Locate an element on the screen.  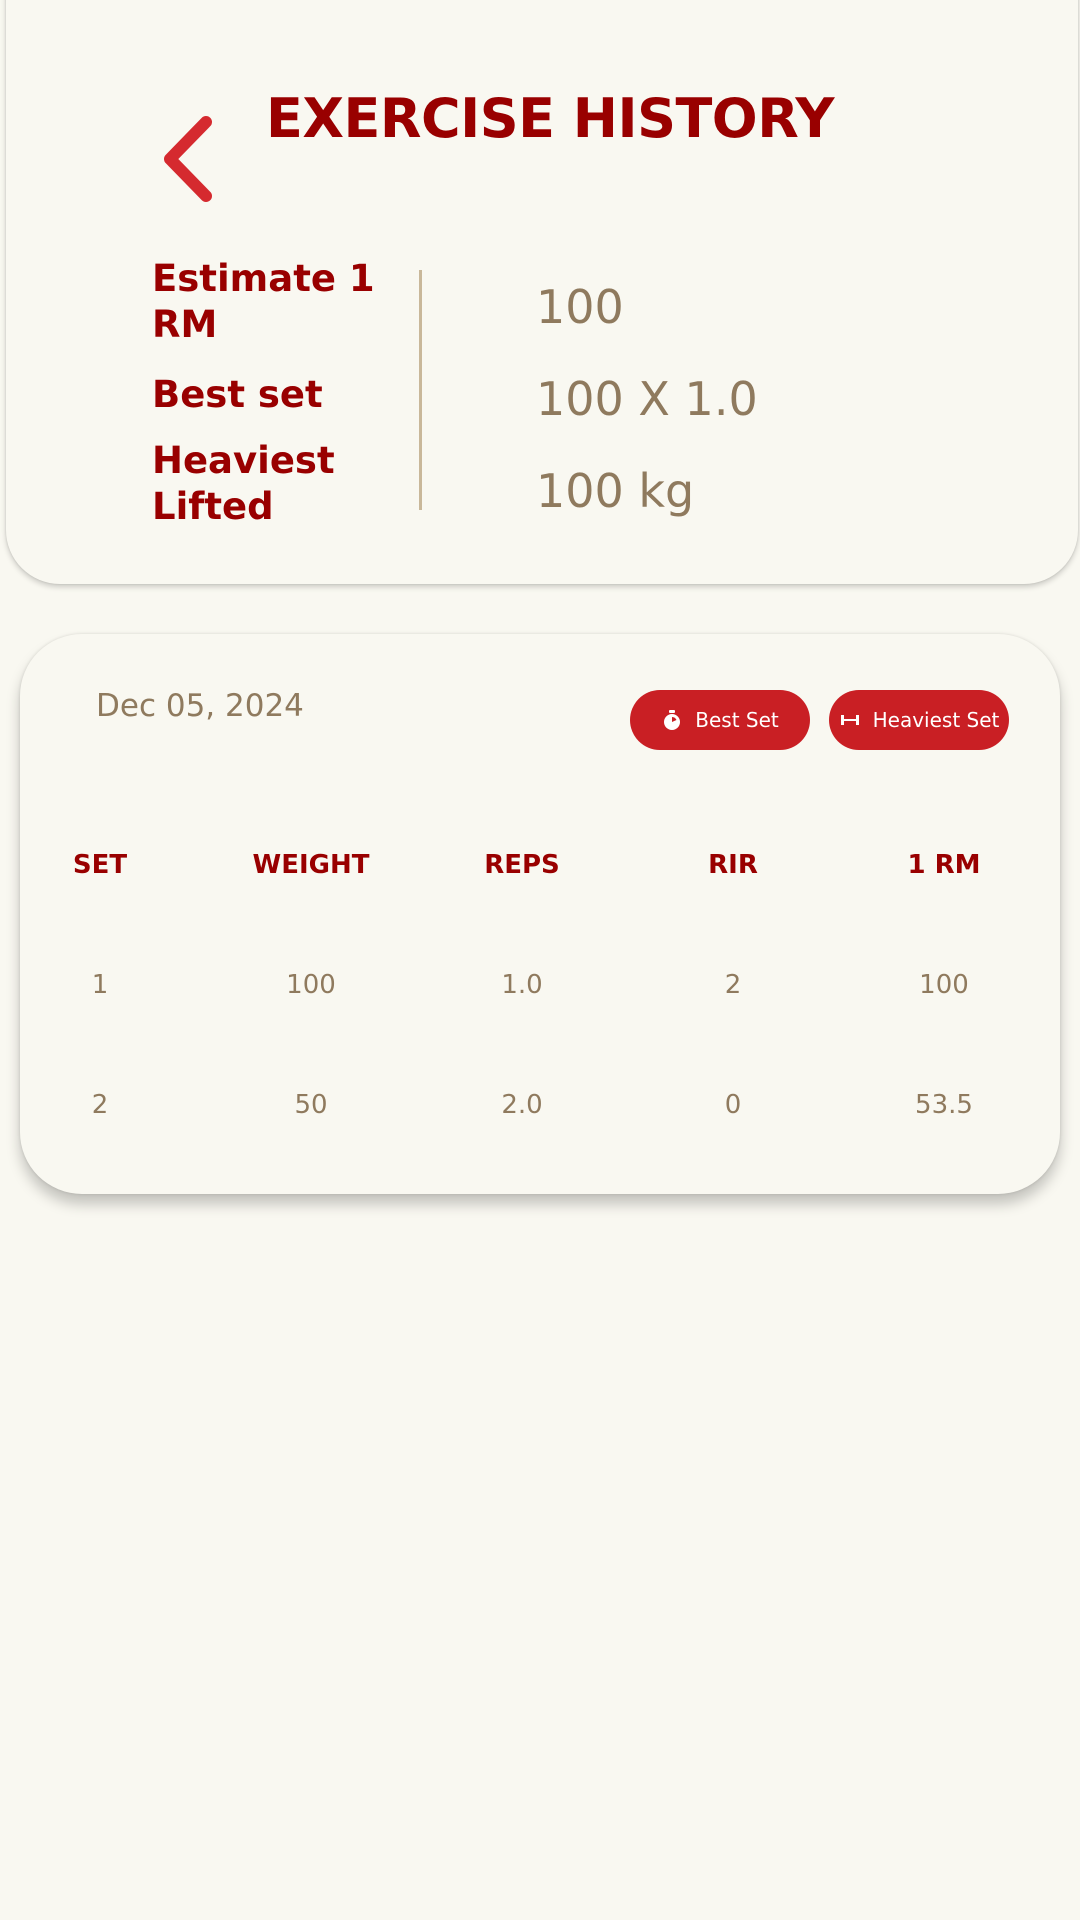
best-set-button: Best Set is located at coordinates (720, 720).